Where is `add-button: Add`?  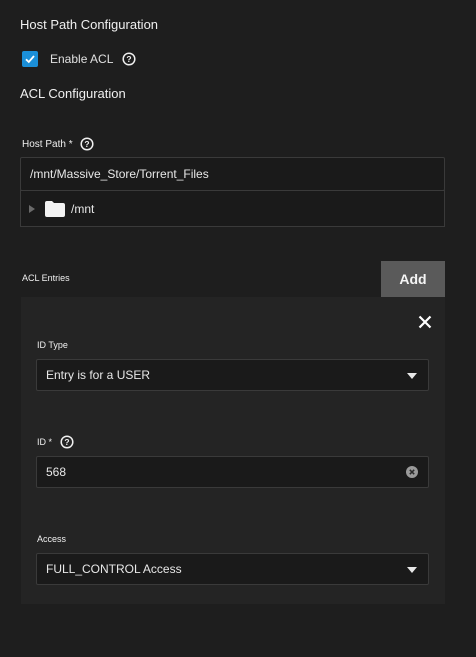
add-button: Add is located at coordinates (413, 279).